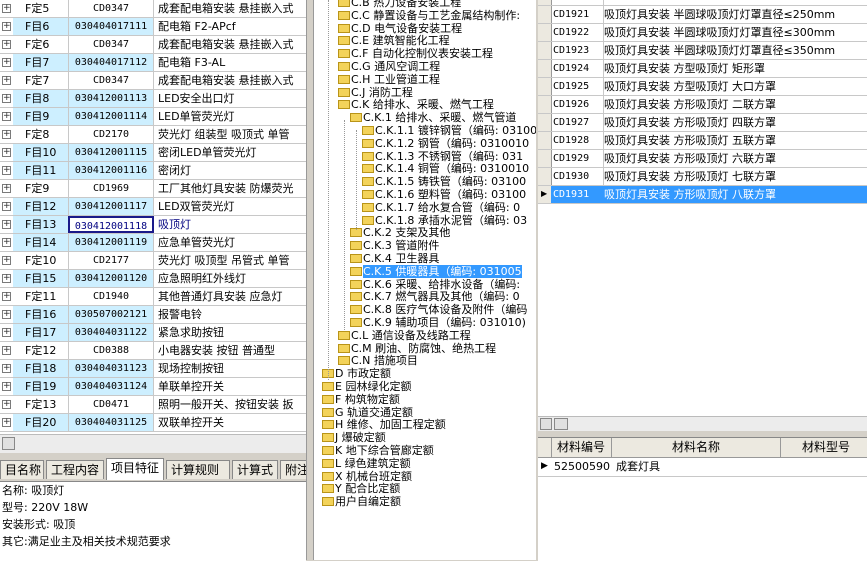 The height and width of the screenshot is (561, 867). Describe the element at coordinates (231, 368) in the screenshot. I see `item-name: 现场控制按钮` at that location.